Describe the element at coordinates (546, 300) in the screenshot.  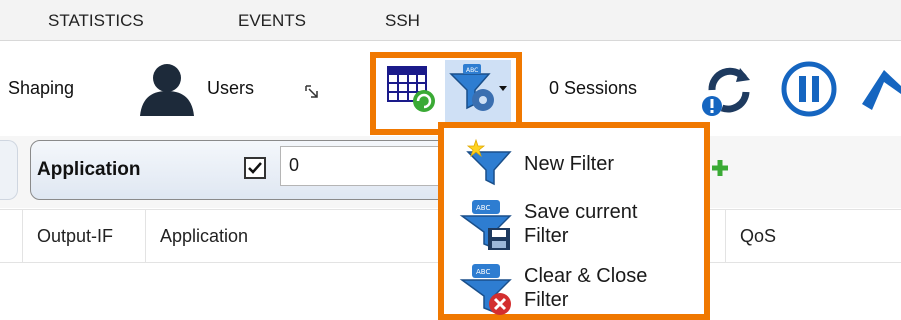
I see `clear-filter-label-line2: Filter` at that location.